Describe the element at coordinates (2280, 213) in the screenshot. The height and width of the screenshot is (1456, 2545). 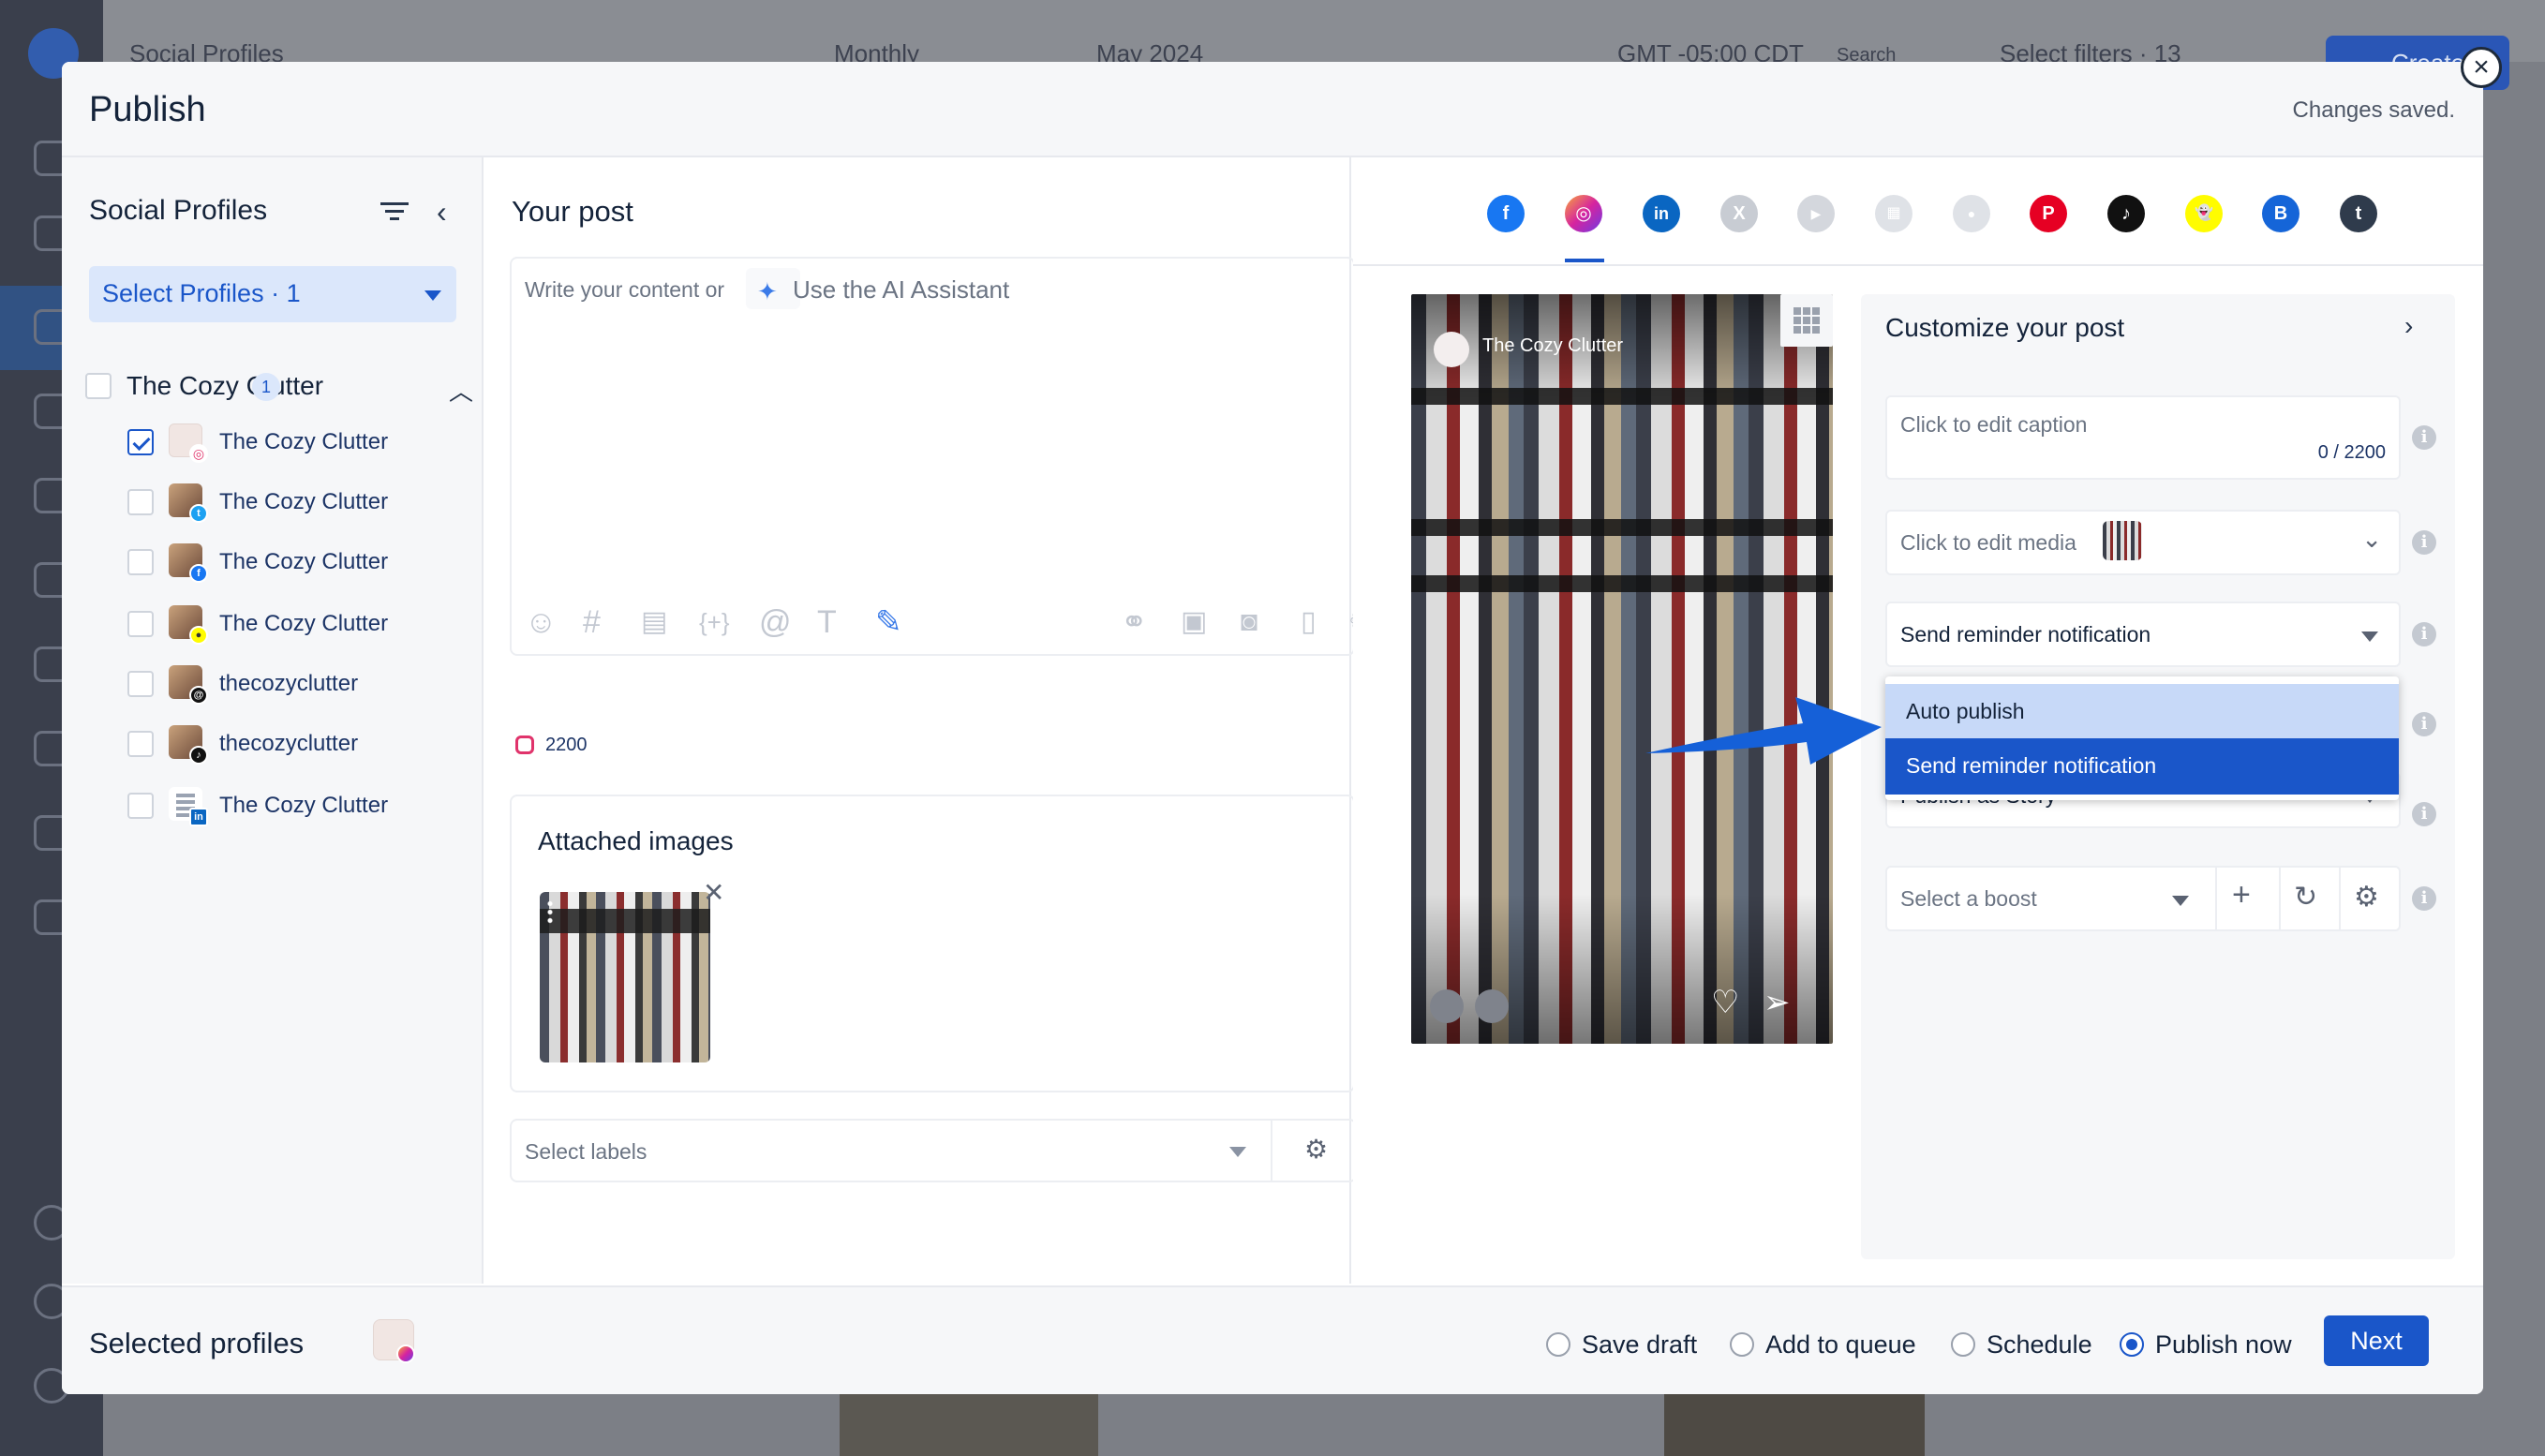
I see `bluesky-icon: B` at that location.